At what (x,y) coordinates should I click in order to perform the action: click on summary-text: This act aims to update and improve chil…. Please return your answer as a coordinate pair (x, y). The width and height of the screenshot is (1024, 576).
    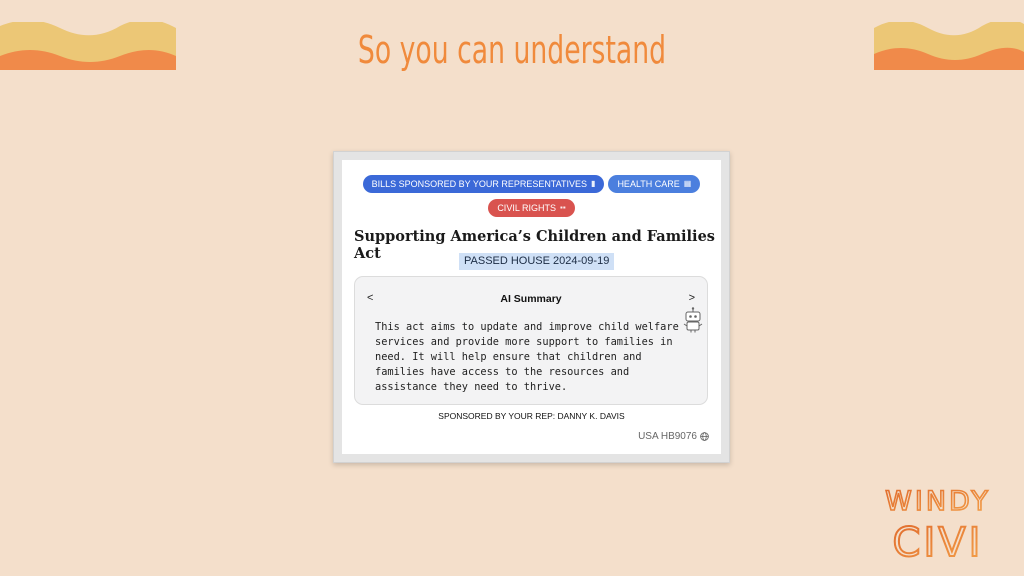
    Looking at the image, I should click on (527, 357).